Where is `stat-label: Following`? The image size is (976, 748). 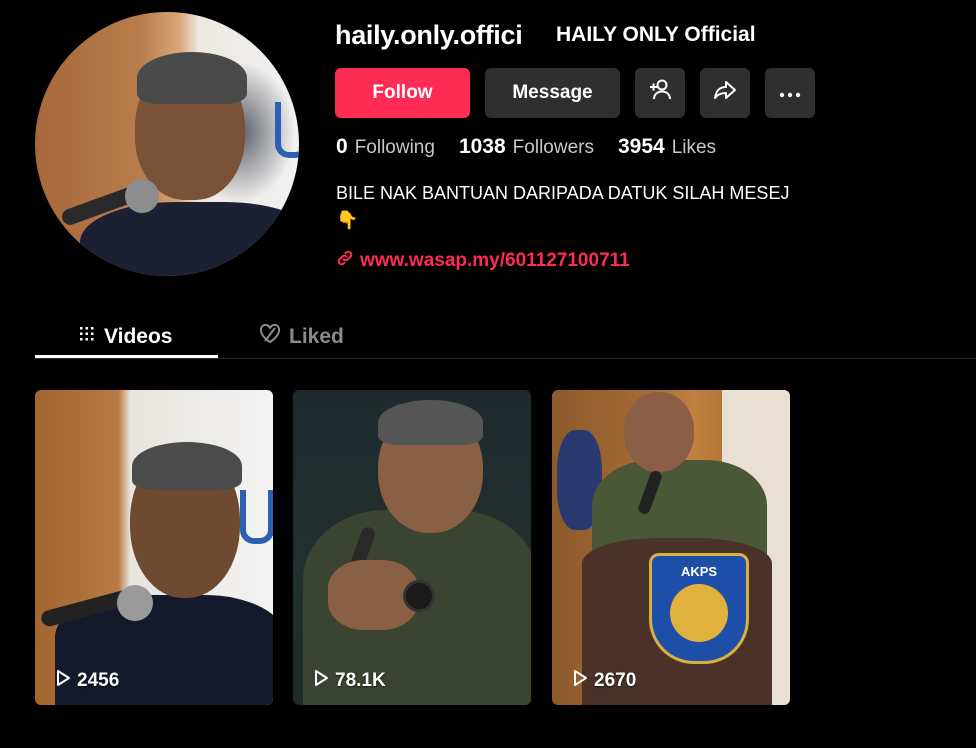
stat-label: Following is located at coordinates (394, 147).